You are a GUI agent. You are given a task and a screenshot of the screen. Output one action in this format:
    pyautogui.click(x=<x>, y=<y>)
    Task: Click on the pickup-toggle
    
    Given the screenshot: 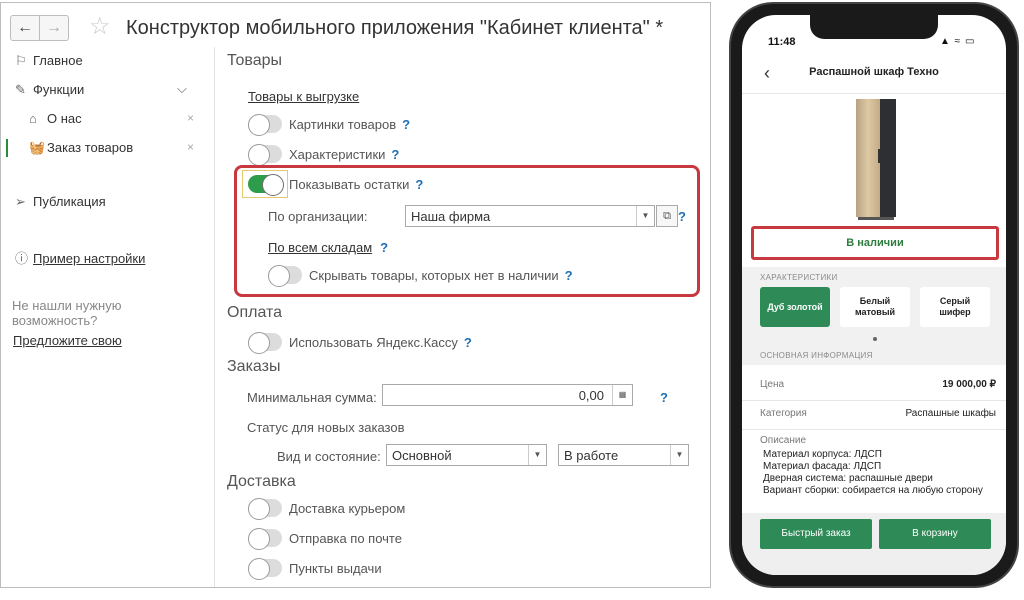 What is the action you would take?
    pyautogui.click(x=265, y=569)
    